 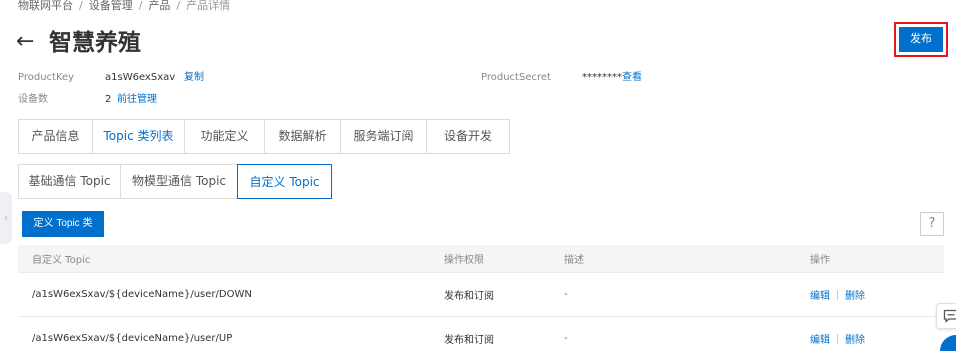 I want to click on tab-server-subscription: 服务端订阅, so click(x=384, y=136).